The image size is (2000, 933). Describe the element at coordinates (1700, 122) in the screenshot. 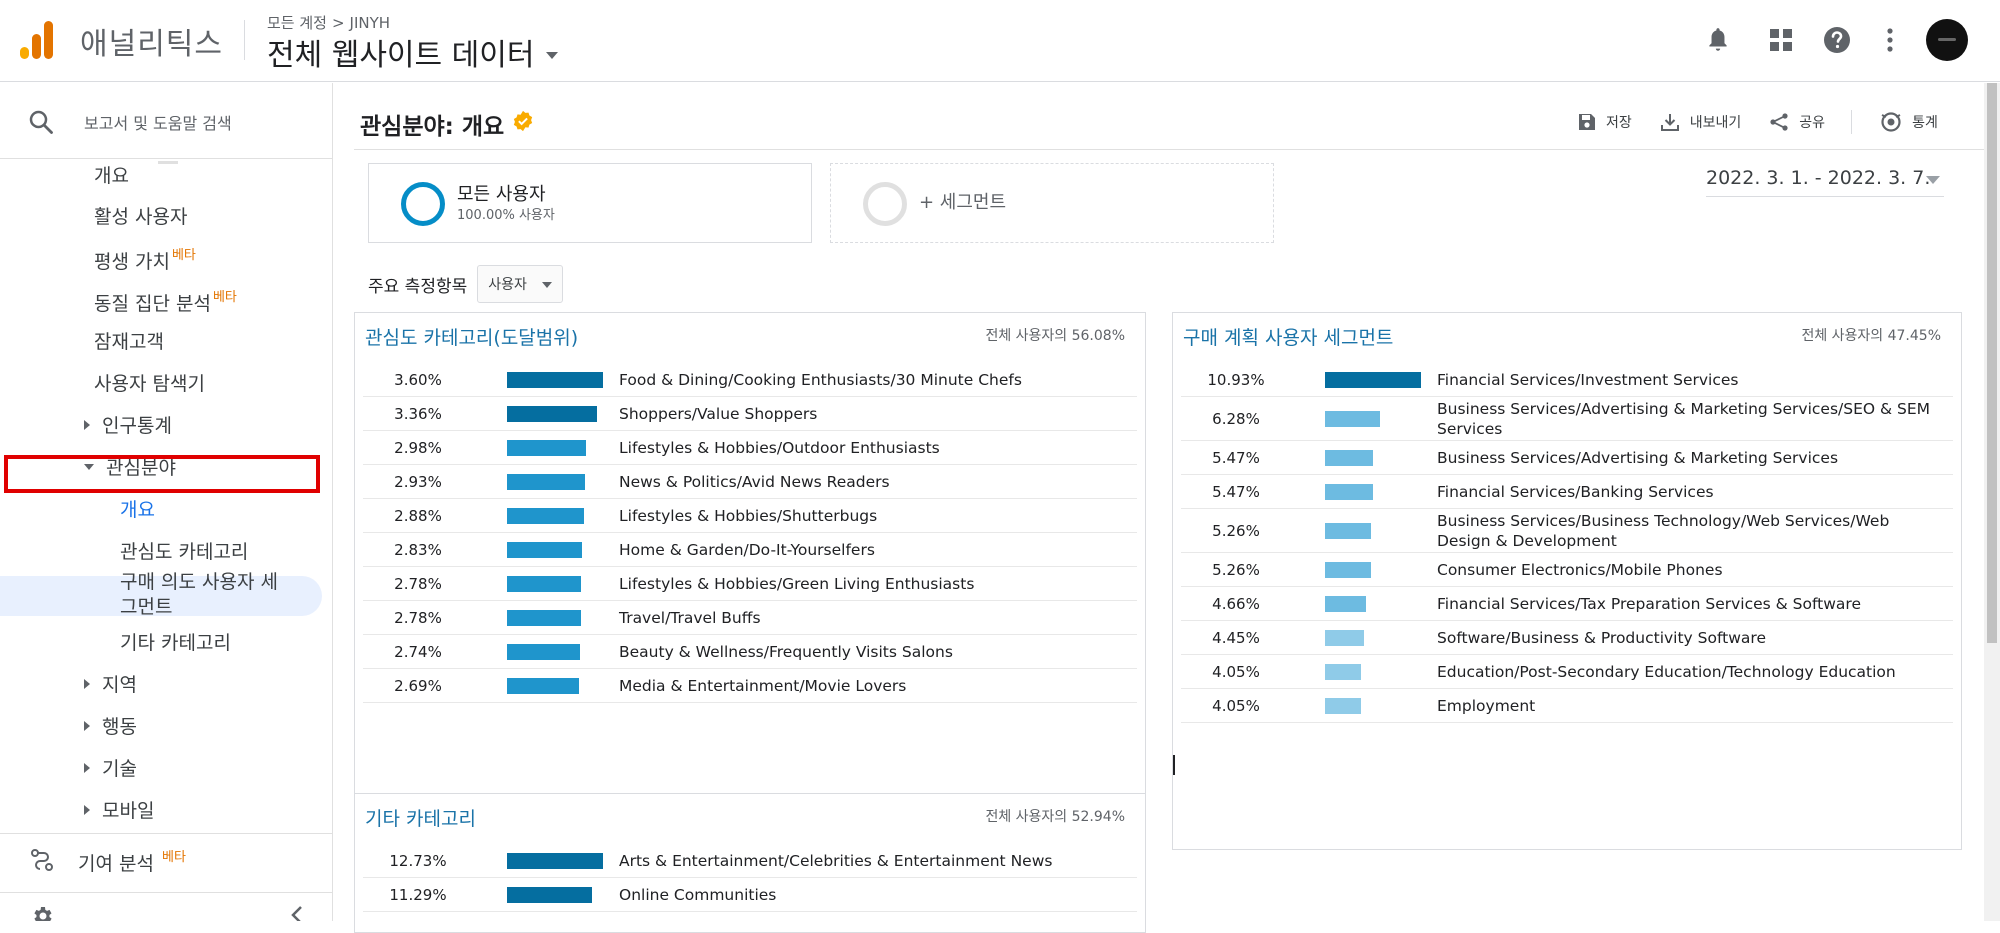

I see `export-button: 내보내기` at that location.